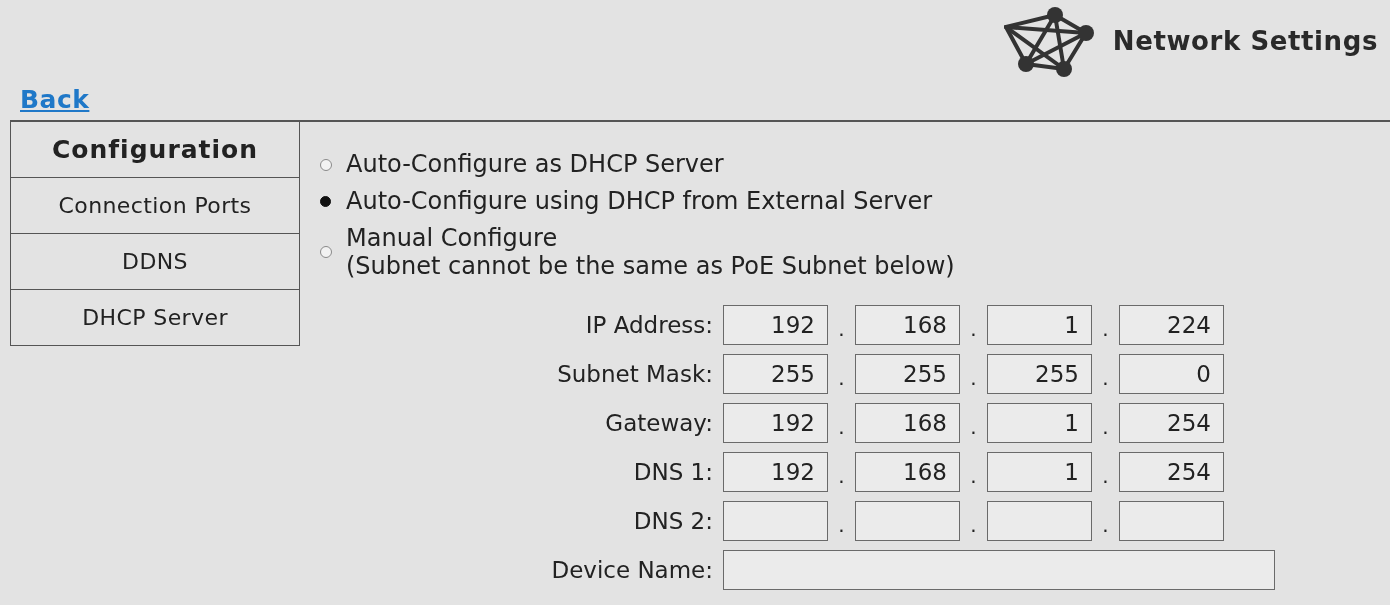 The width and height of the screenshot is (1390, 605). Describe the element at coordinates (155, 150) in the screenshot. I see `tab: Configuration` at that location.